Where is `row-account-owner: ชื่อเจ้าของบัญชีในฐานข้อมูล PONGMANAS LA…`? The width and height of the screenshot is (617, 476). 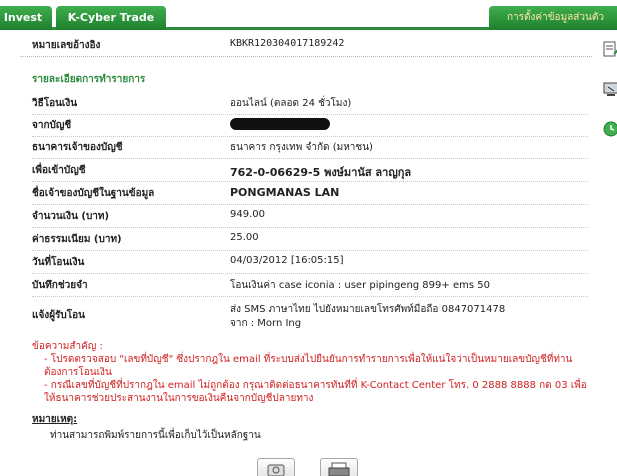
row-account-owner: ชื่อเจ้าของบัญชีในฐานข้อมูล PONGMANAS LA… is located at coordinates (312, 193).